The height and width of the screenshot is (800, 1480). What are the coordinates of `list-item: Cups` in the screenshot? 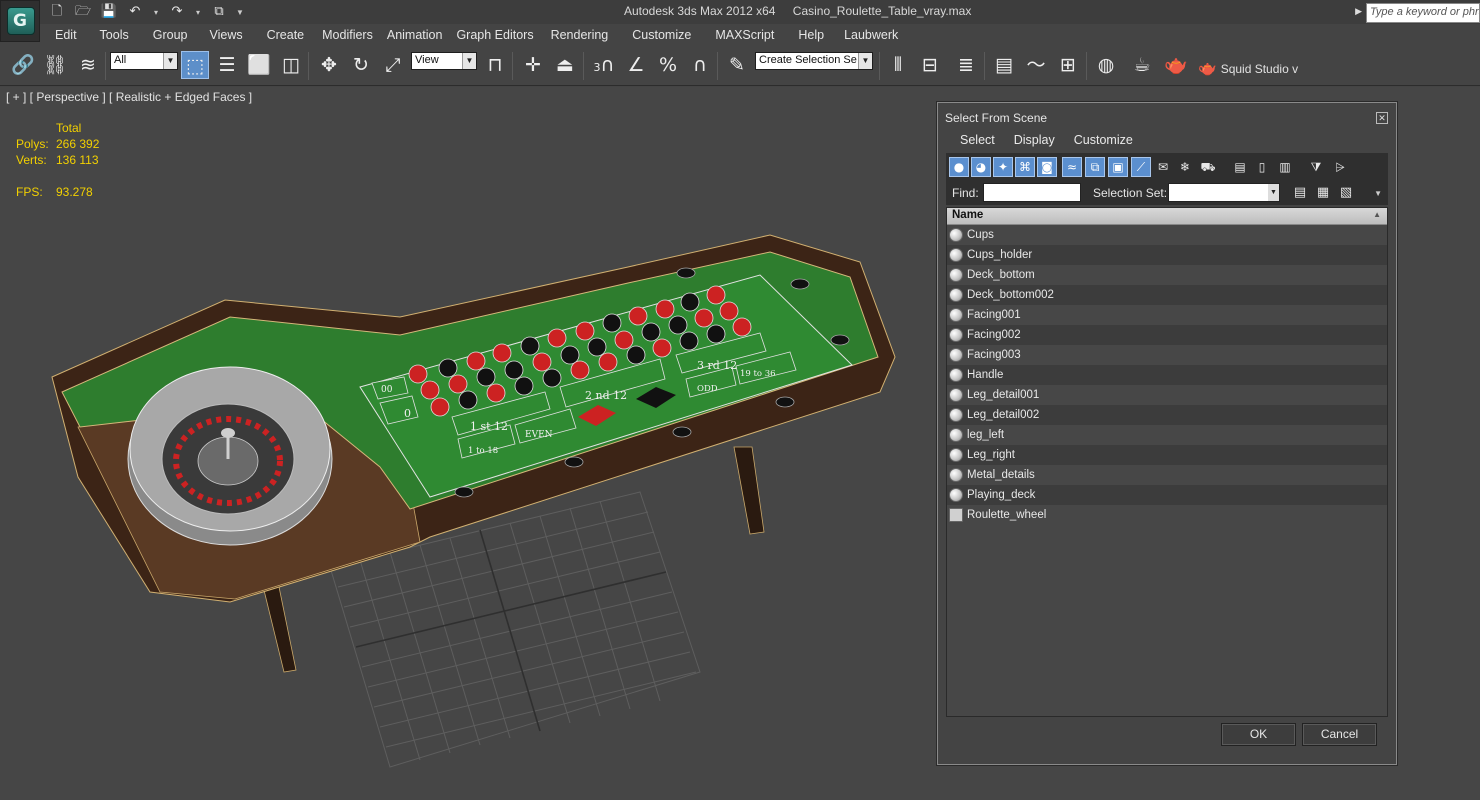 It's located at (1167, 235).